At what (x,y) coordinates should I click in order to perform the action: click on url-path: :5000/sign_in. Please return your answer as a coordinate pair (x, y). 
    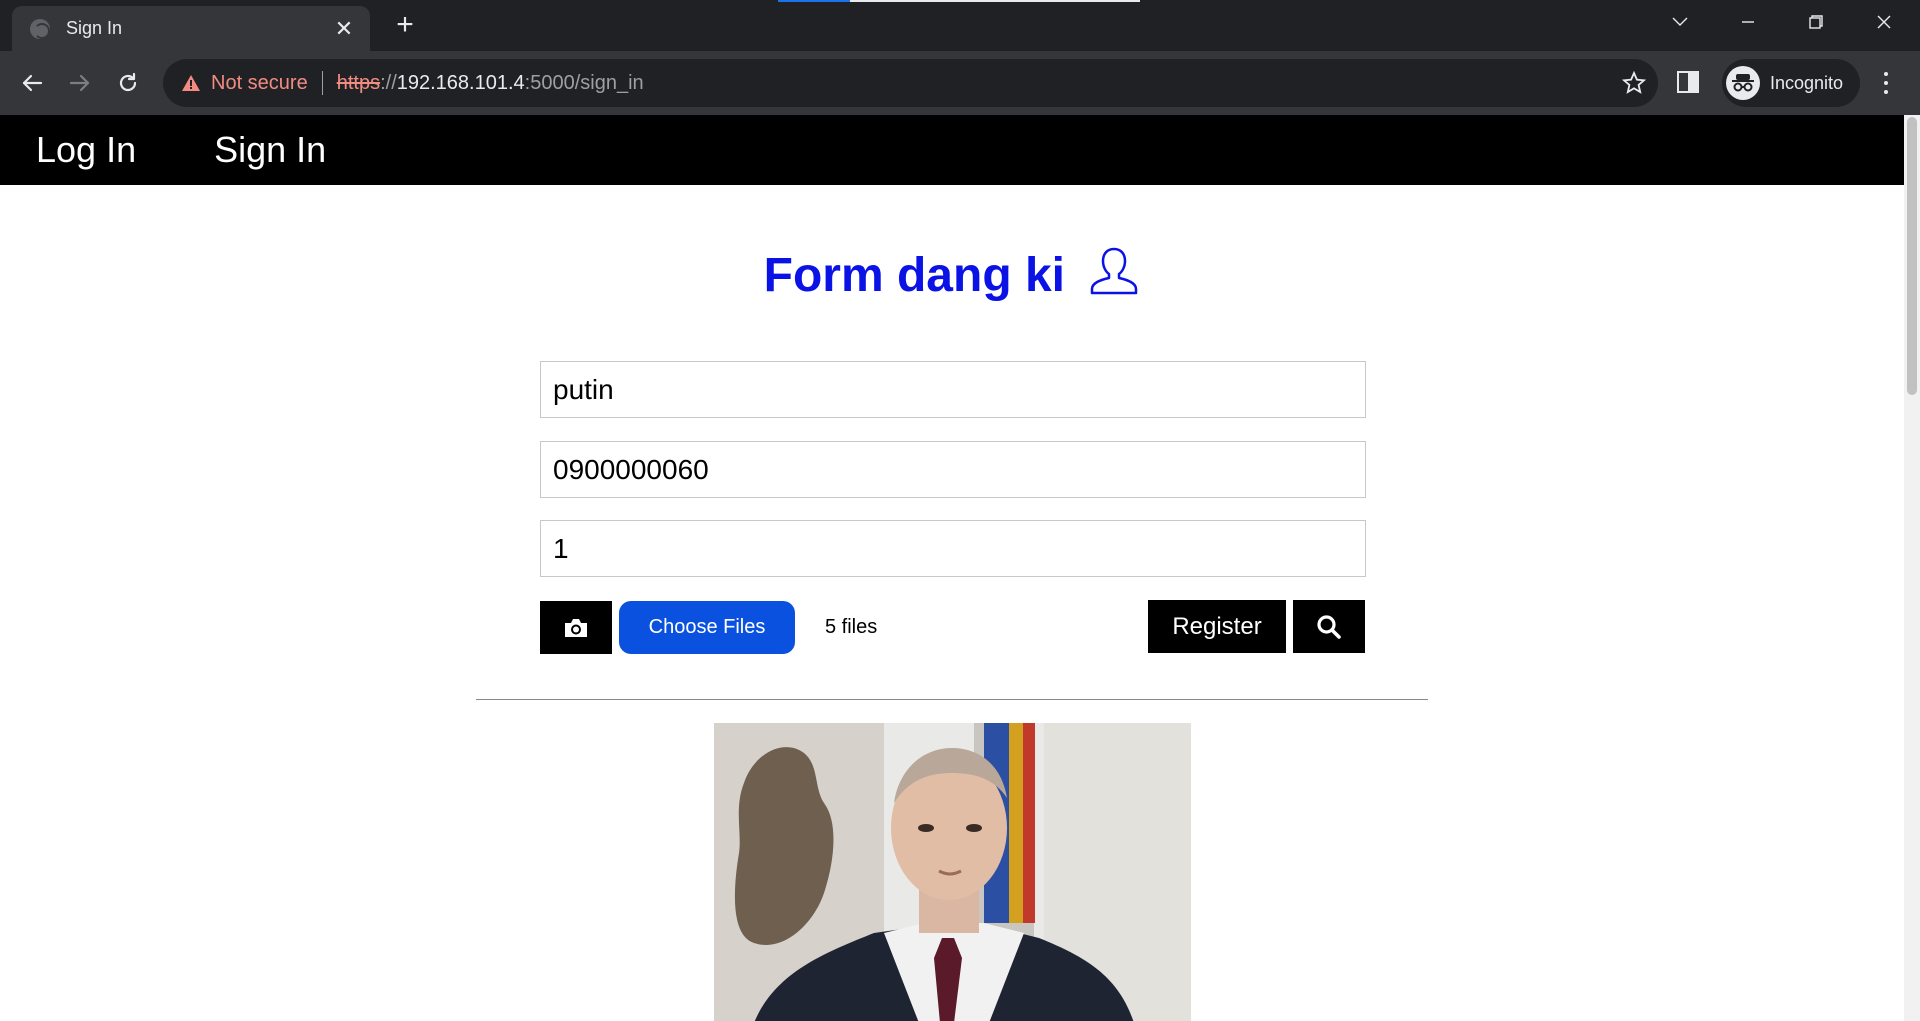
    Looking at the image, I should click on (584, 82).